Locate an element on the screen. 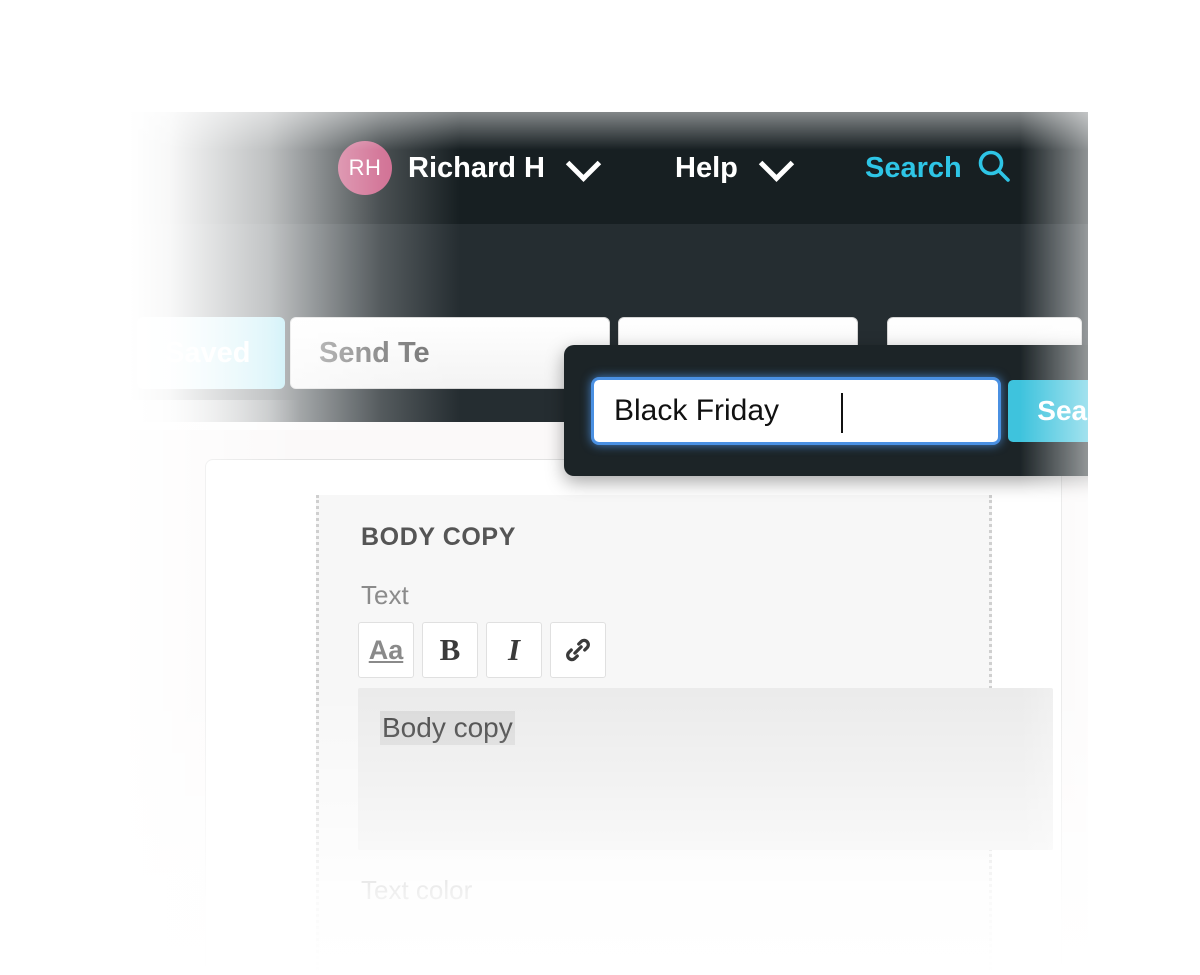 This screenshot has width=1200, height=975. header-top-row: RH Richard H Help Search is located at coordinates (609, 168).